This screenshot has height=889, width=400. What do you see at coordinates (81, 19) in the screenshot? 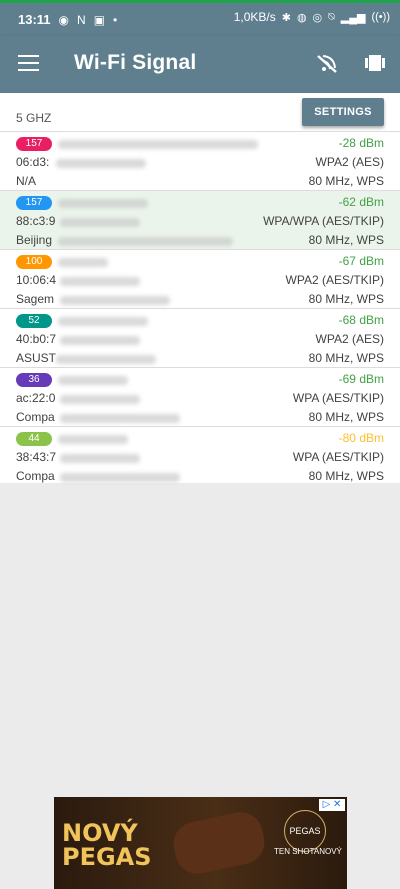
I see `n-app-icon: N` at bounding box center [81, 19].